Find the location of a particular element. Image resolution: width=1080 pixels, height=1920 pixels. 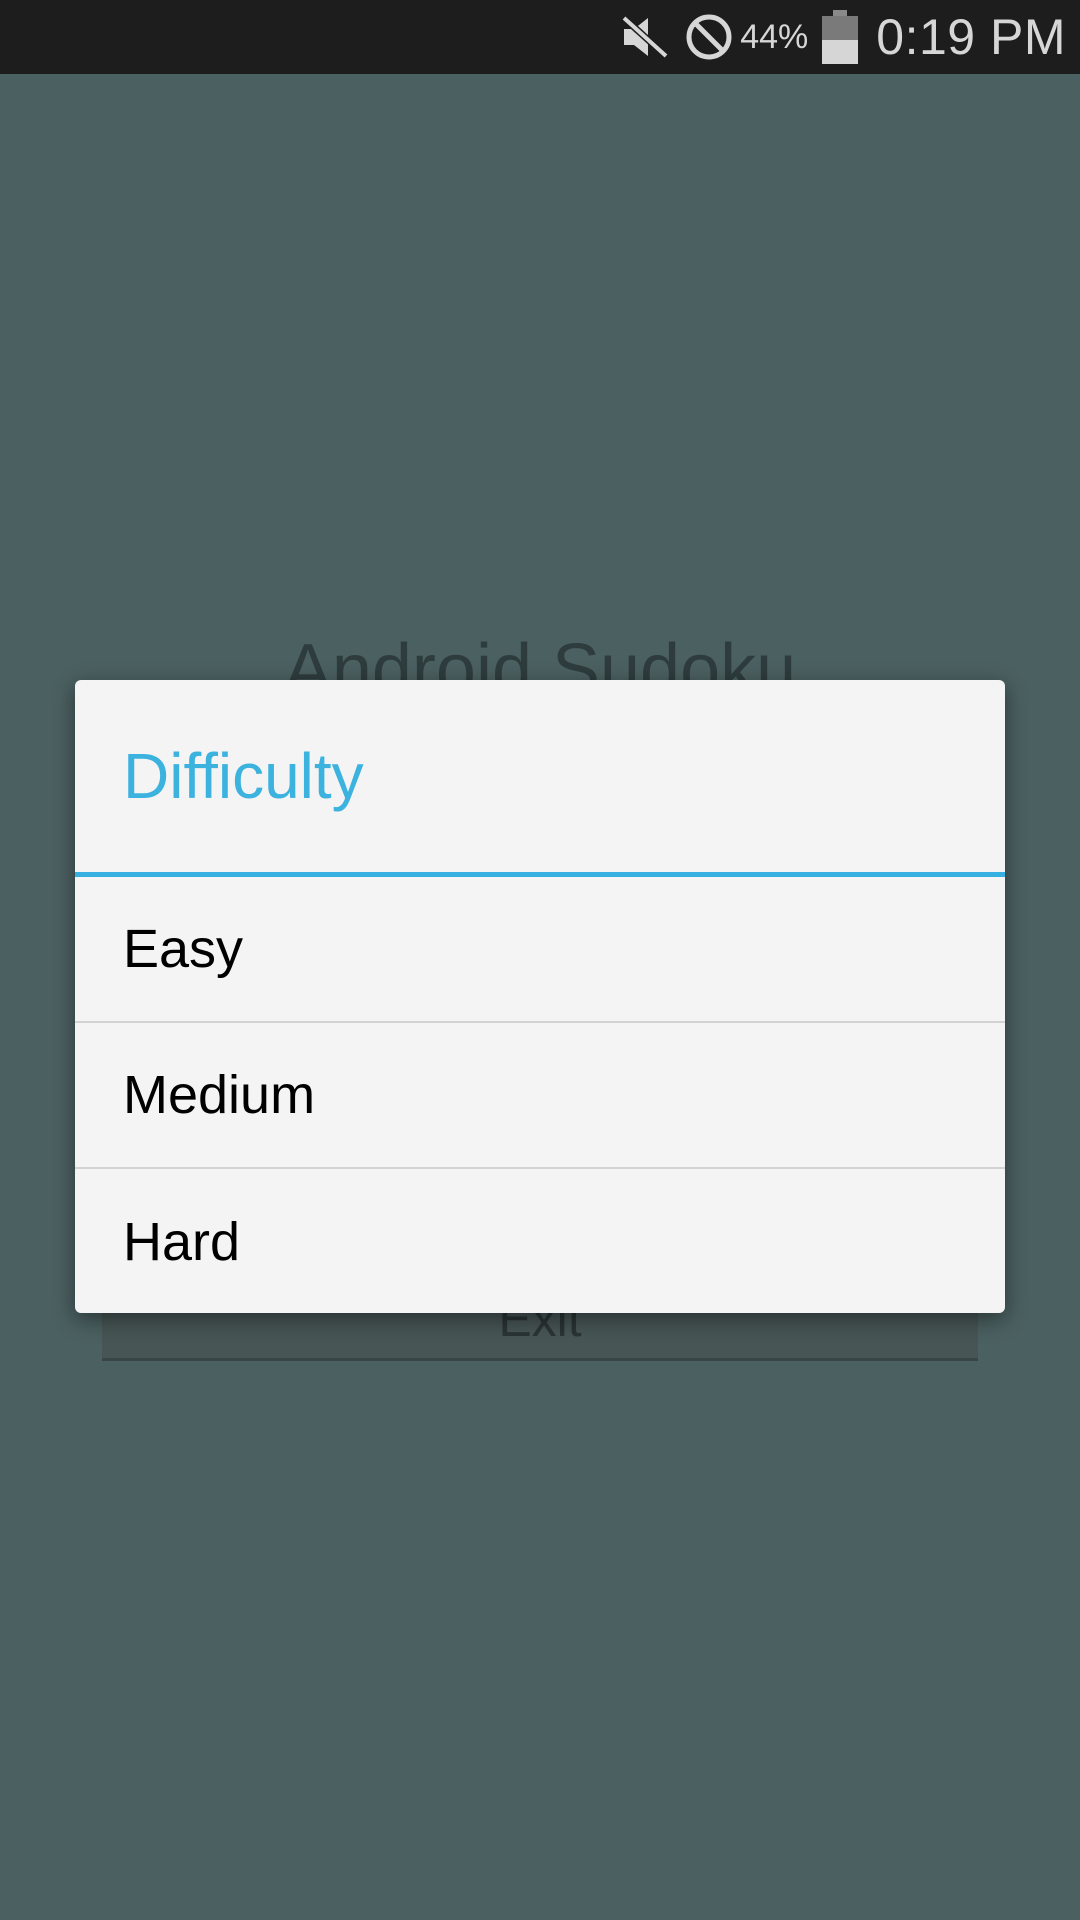

status-bar: 44% 0:19 PM is located at coordinates (540, 37).